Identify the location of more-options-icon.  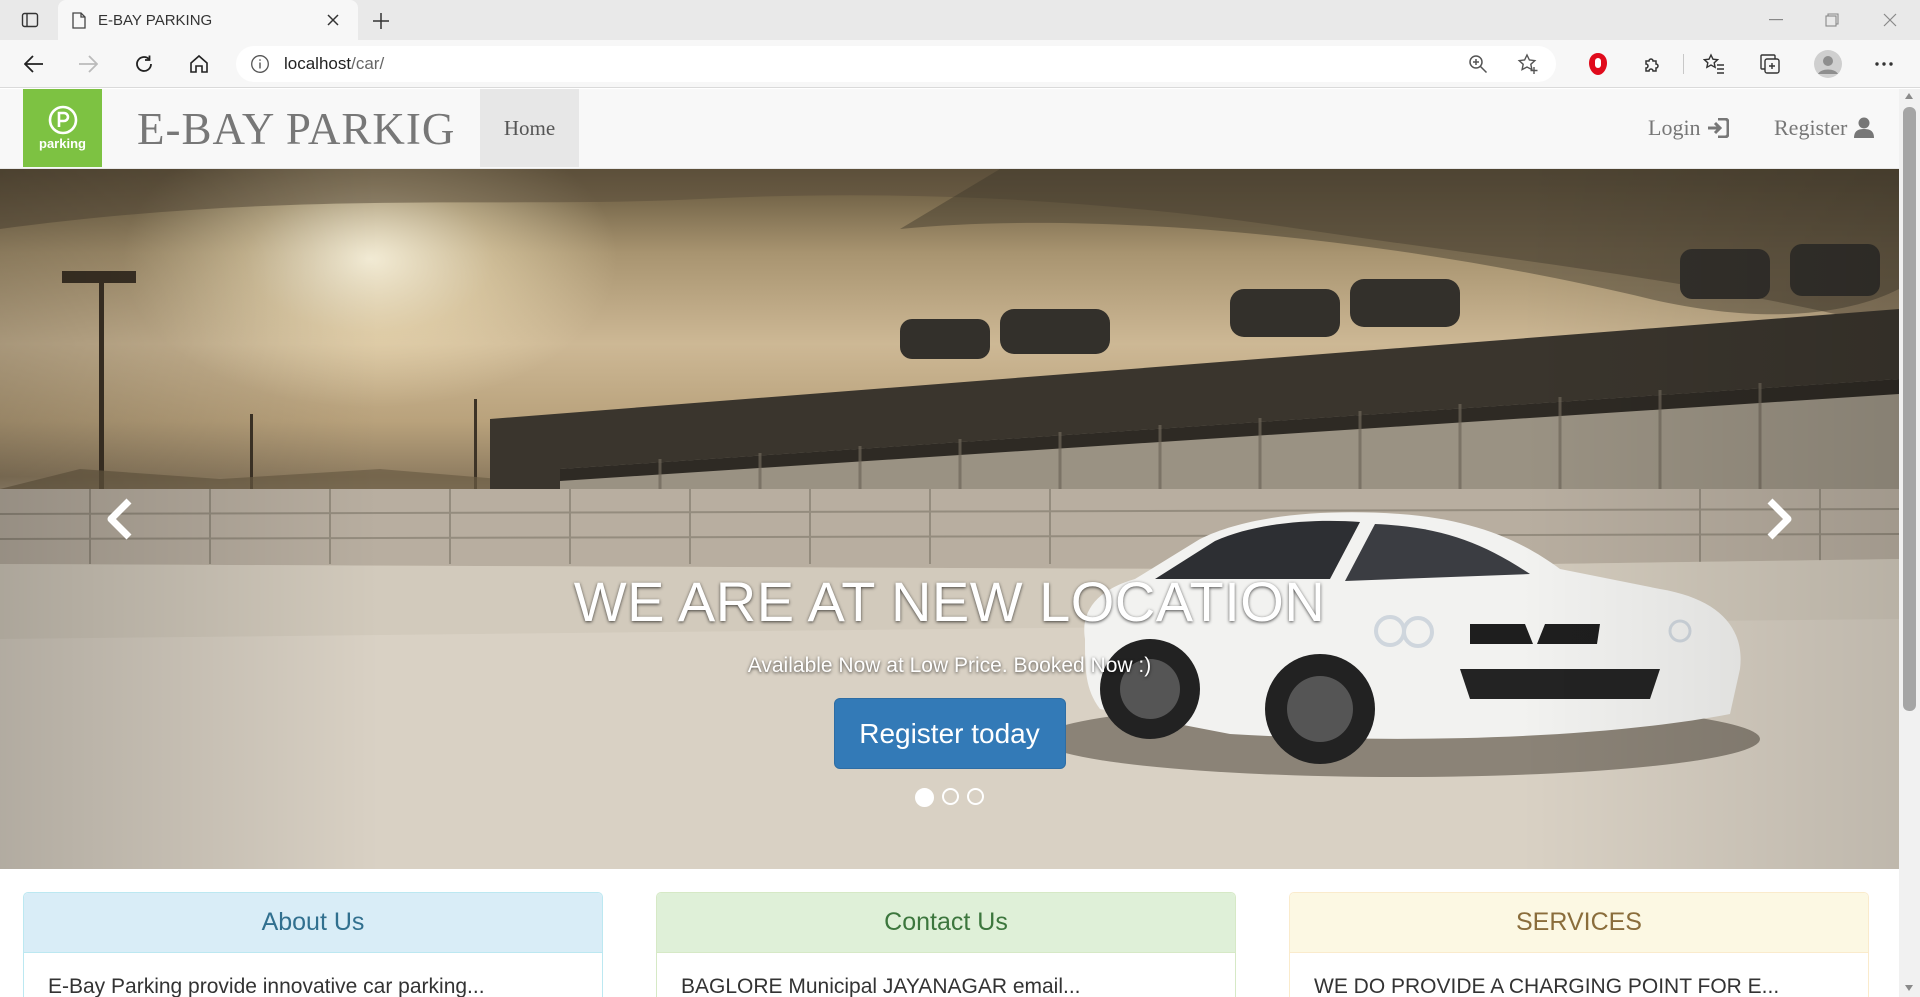
(1884, 64).